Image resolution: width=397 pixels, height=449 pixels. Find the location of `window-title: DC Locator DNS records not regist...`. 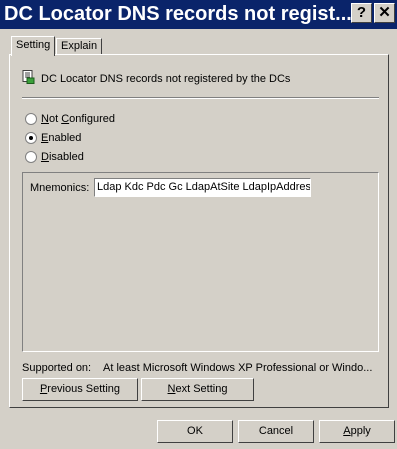

window-title: DC Locator DNS records not regist... is located at coordinates (178, 14).